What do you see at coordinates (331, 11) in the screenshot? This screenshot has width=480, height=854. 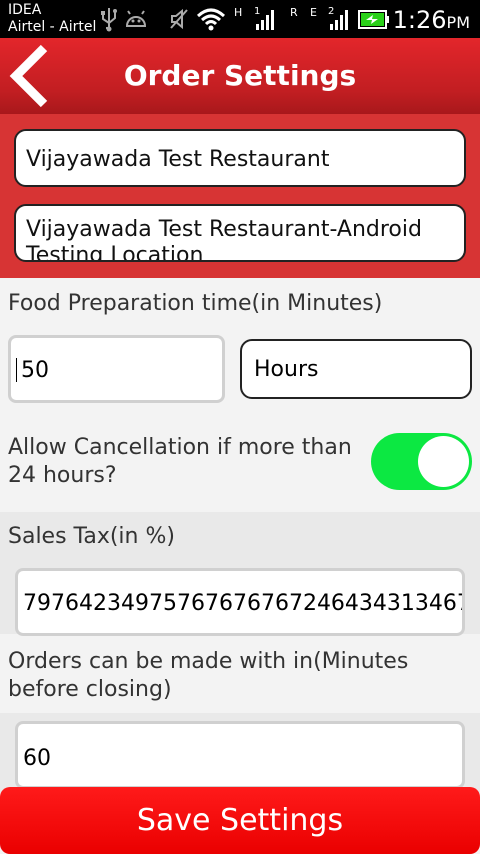 I see `svg-text: 2` at bounding box center [331, 11].